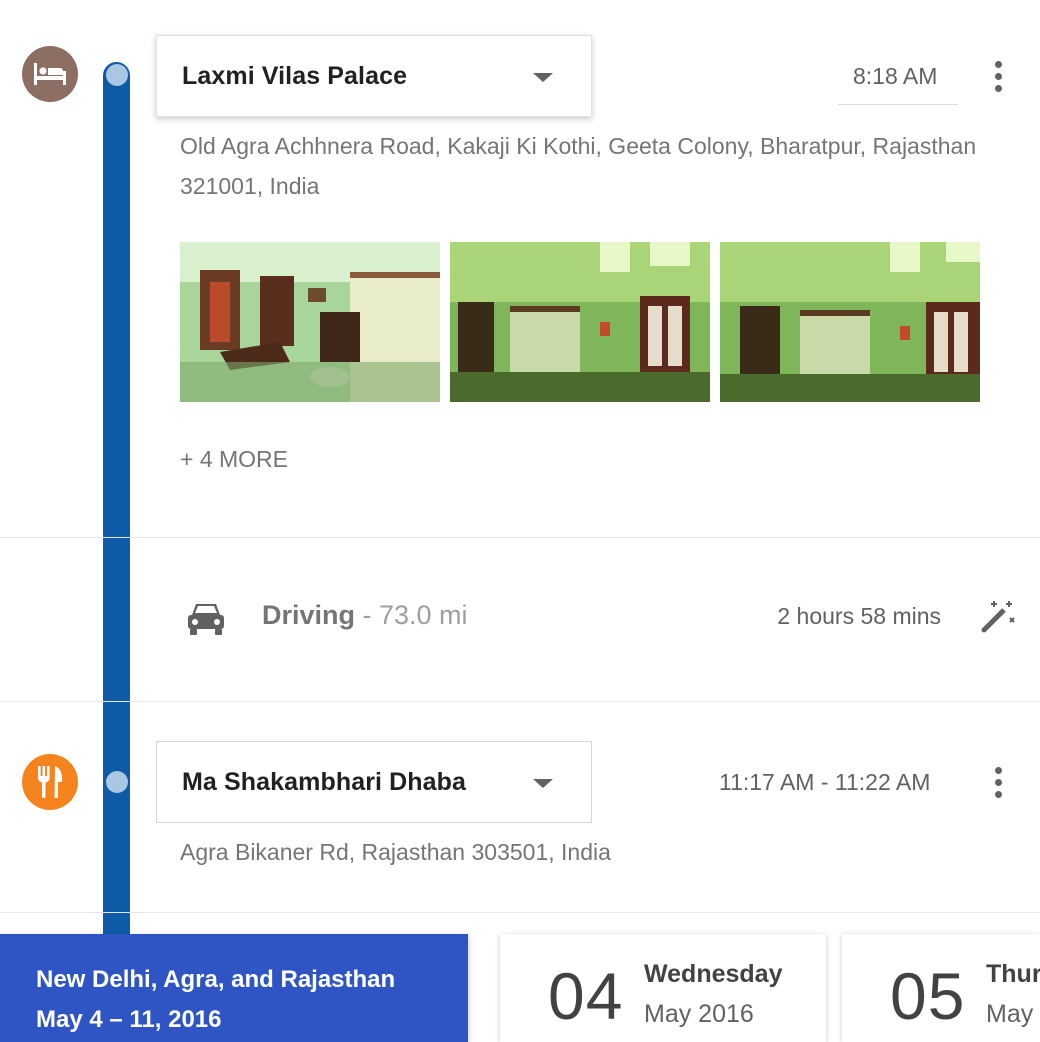 The height and width of the screenshot is (1042, 1040). I want to click on place-address: Agra Bikaner Rd, Rajasthan 303501, India, so click(395, 852).